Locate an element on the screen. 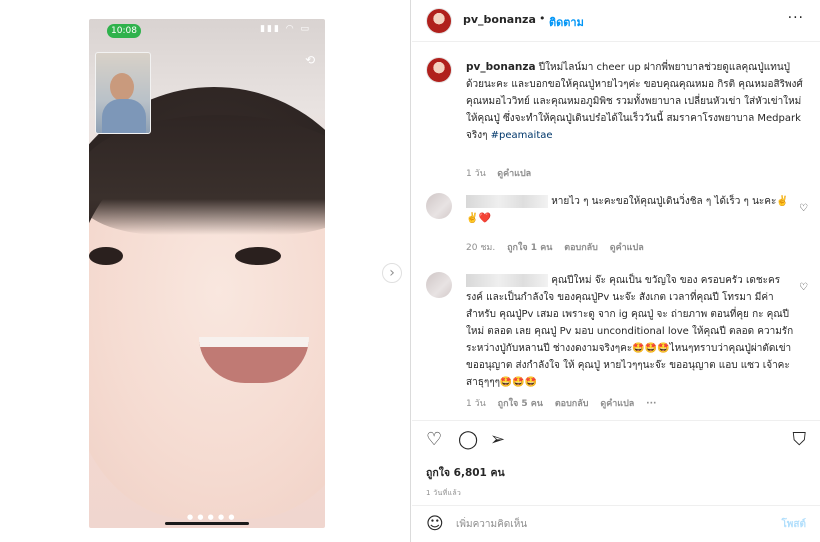  follow-button: ติดตาม is located at coordinates (566, 22).